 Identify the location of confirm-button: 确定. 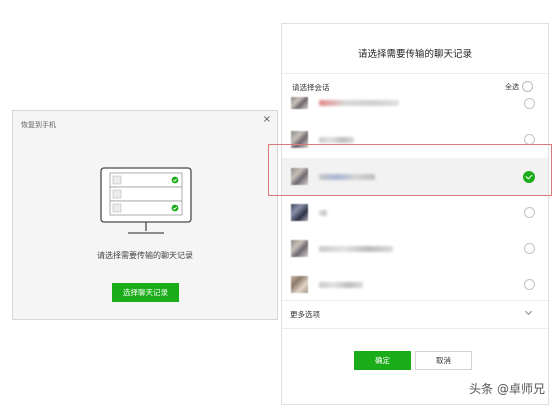
(382, 360).